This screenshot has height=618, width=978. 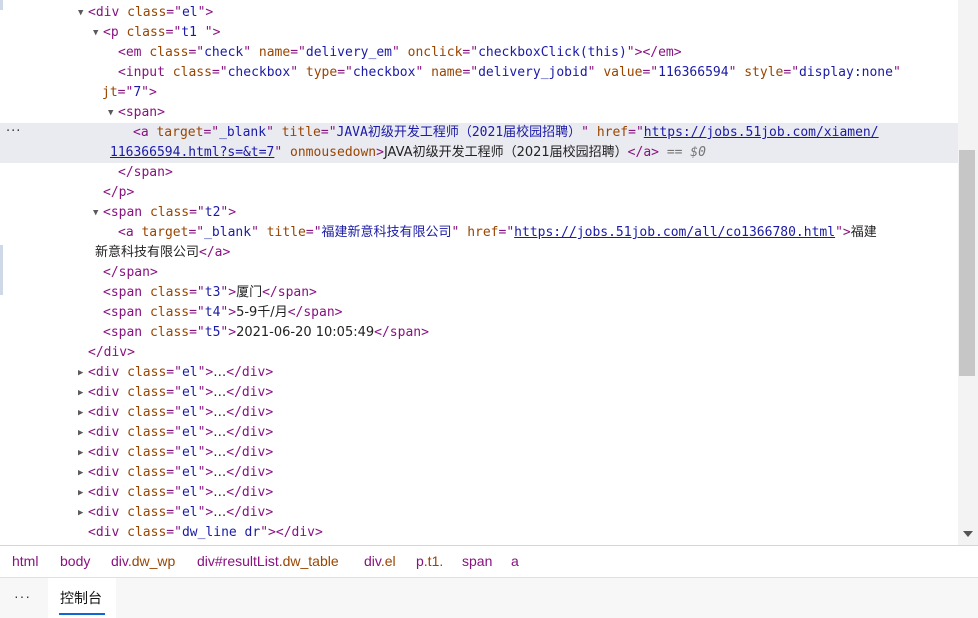 What do you see at coordinates (82, 614) in the screenshot?
I see `tab-active-underline` at bounding box center [82, 614].